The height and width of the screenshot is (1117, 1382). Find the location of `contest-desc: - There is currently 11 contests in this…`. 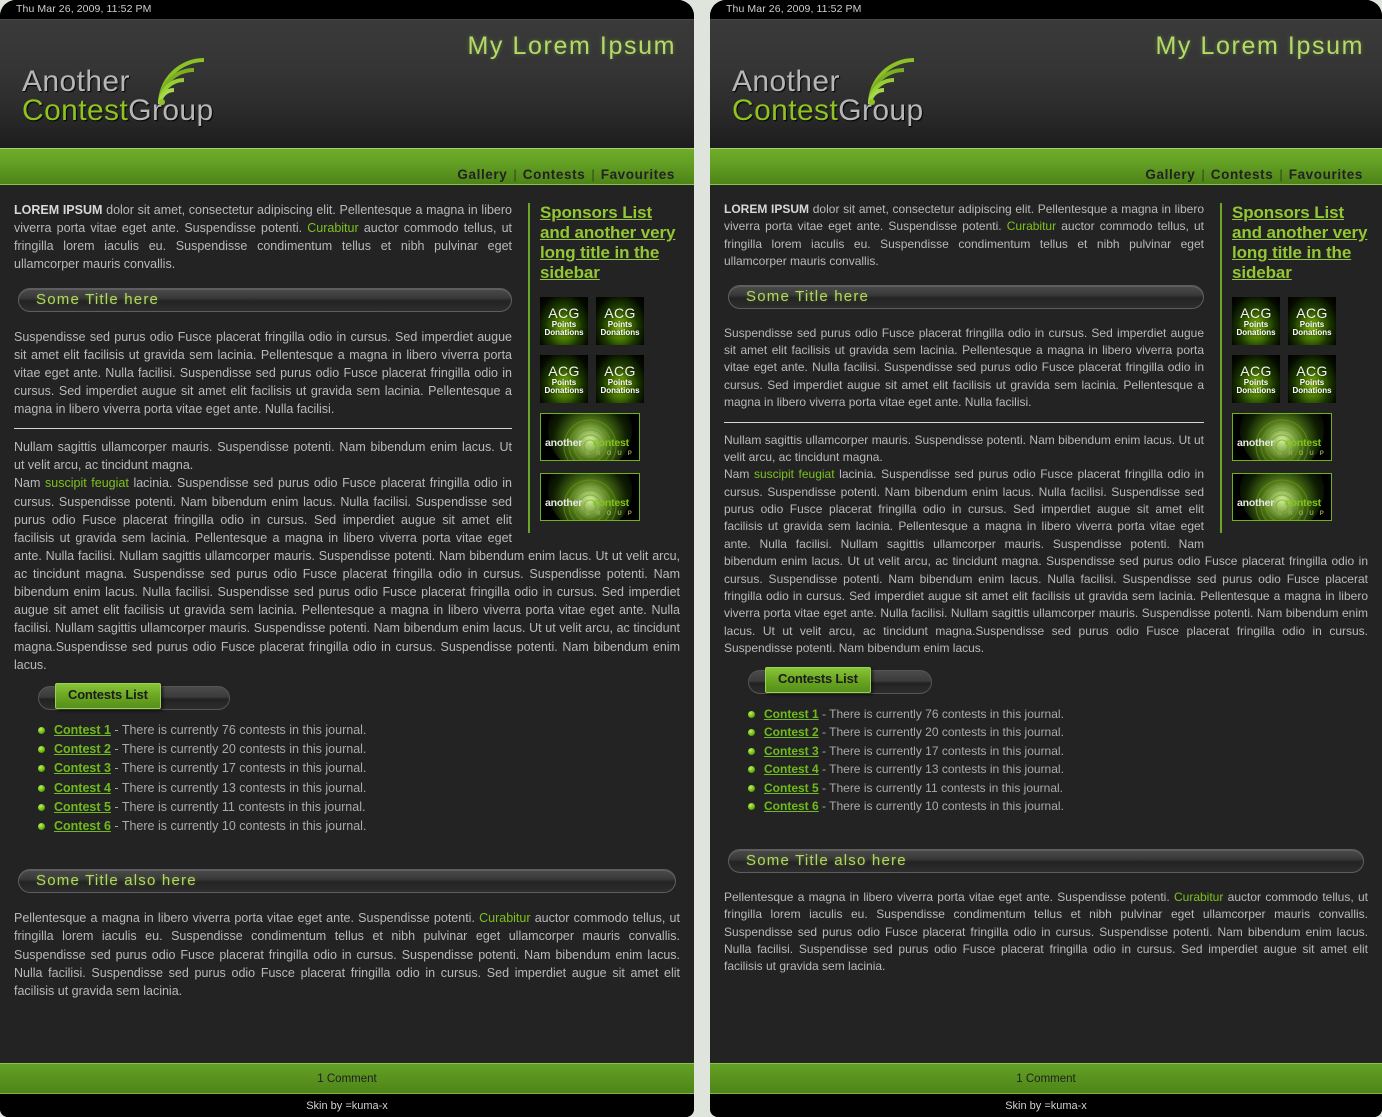

contest-desc: - There is currently 11 contests in this… is located at coordinates (238, 806).